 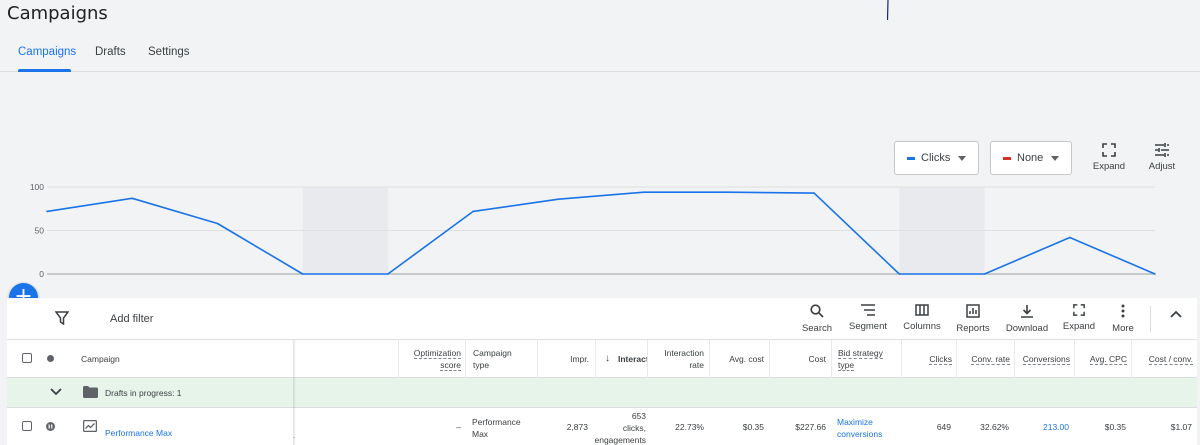 I want to click on bid-strategy-2: conversions, so click(x=859, y=434).